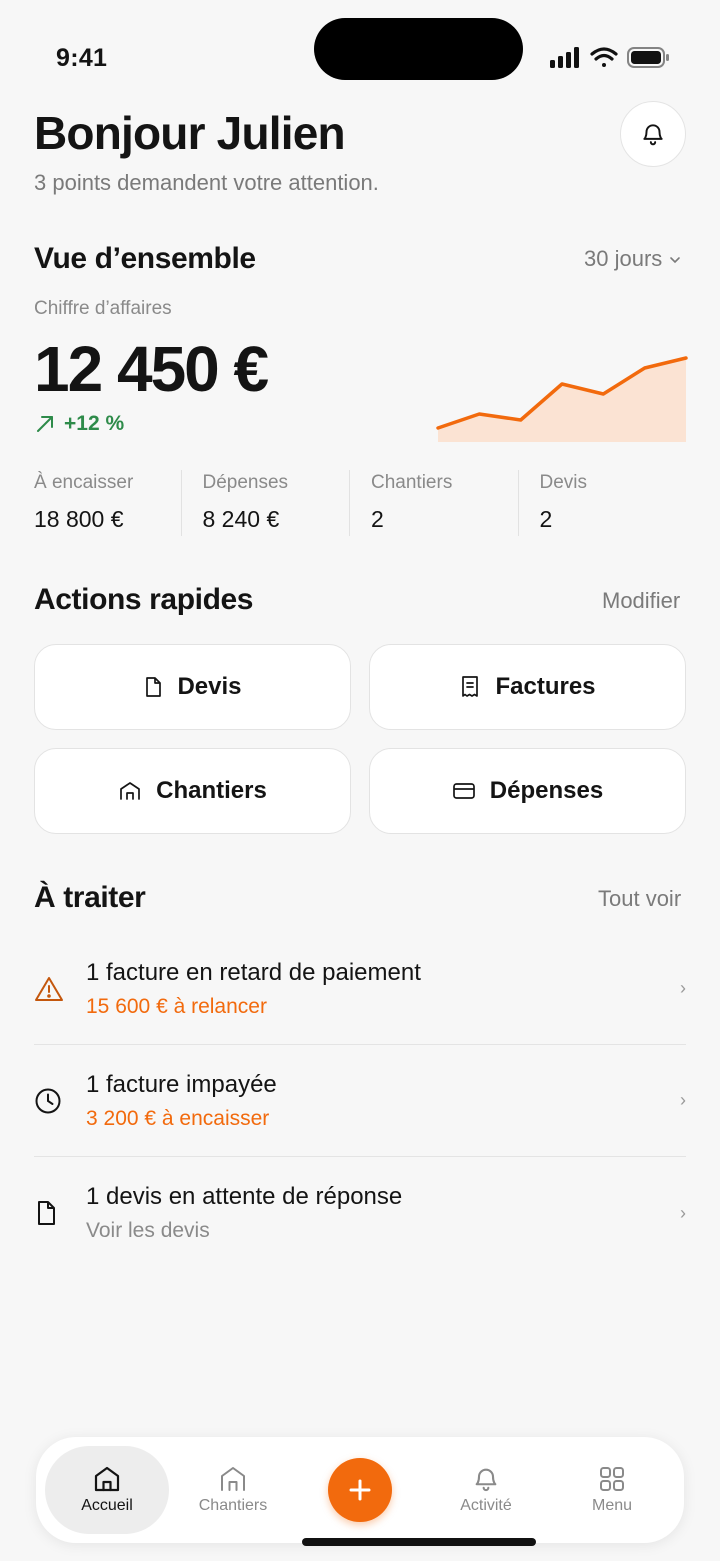 Image resolution: width=720 pixels, height=1561 pixels. Describe the element at coordinates (107, 503) in the screenshot. I see `kpi-to-collect: À encaisser 18 800 €` at that location.